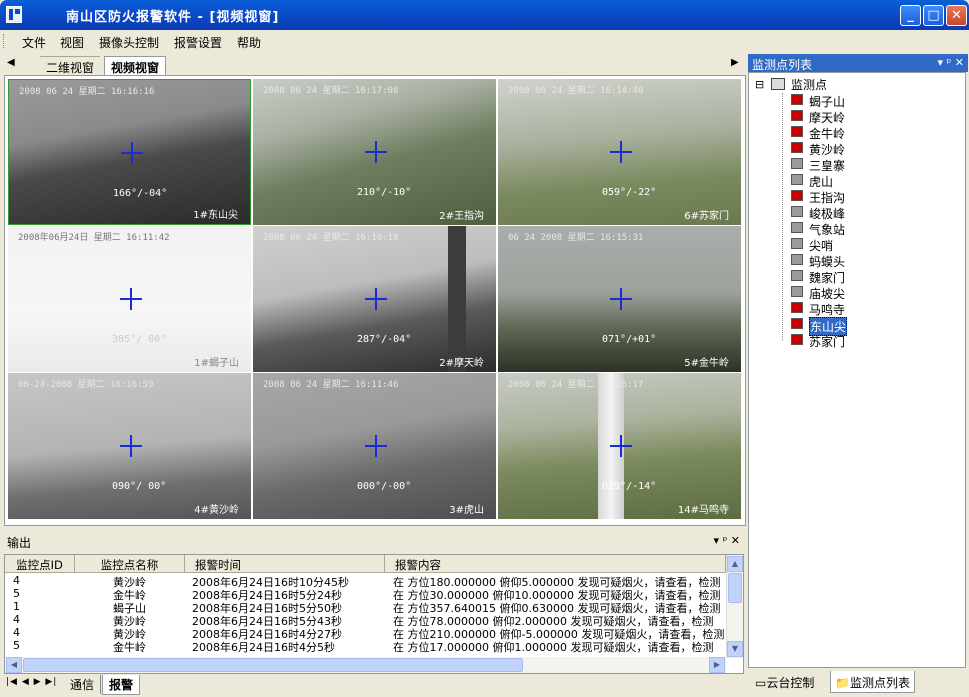 This screenshot has width=969, height=697. Describe the element at coordinates (130, 564) in the screenshot. I see `column-header: 监控点名称` at that location.